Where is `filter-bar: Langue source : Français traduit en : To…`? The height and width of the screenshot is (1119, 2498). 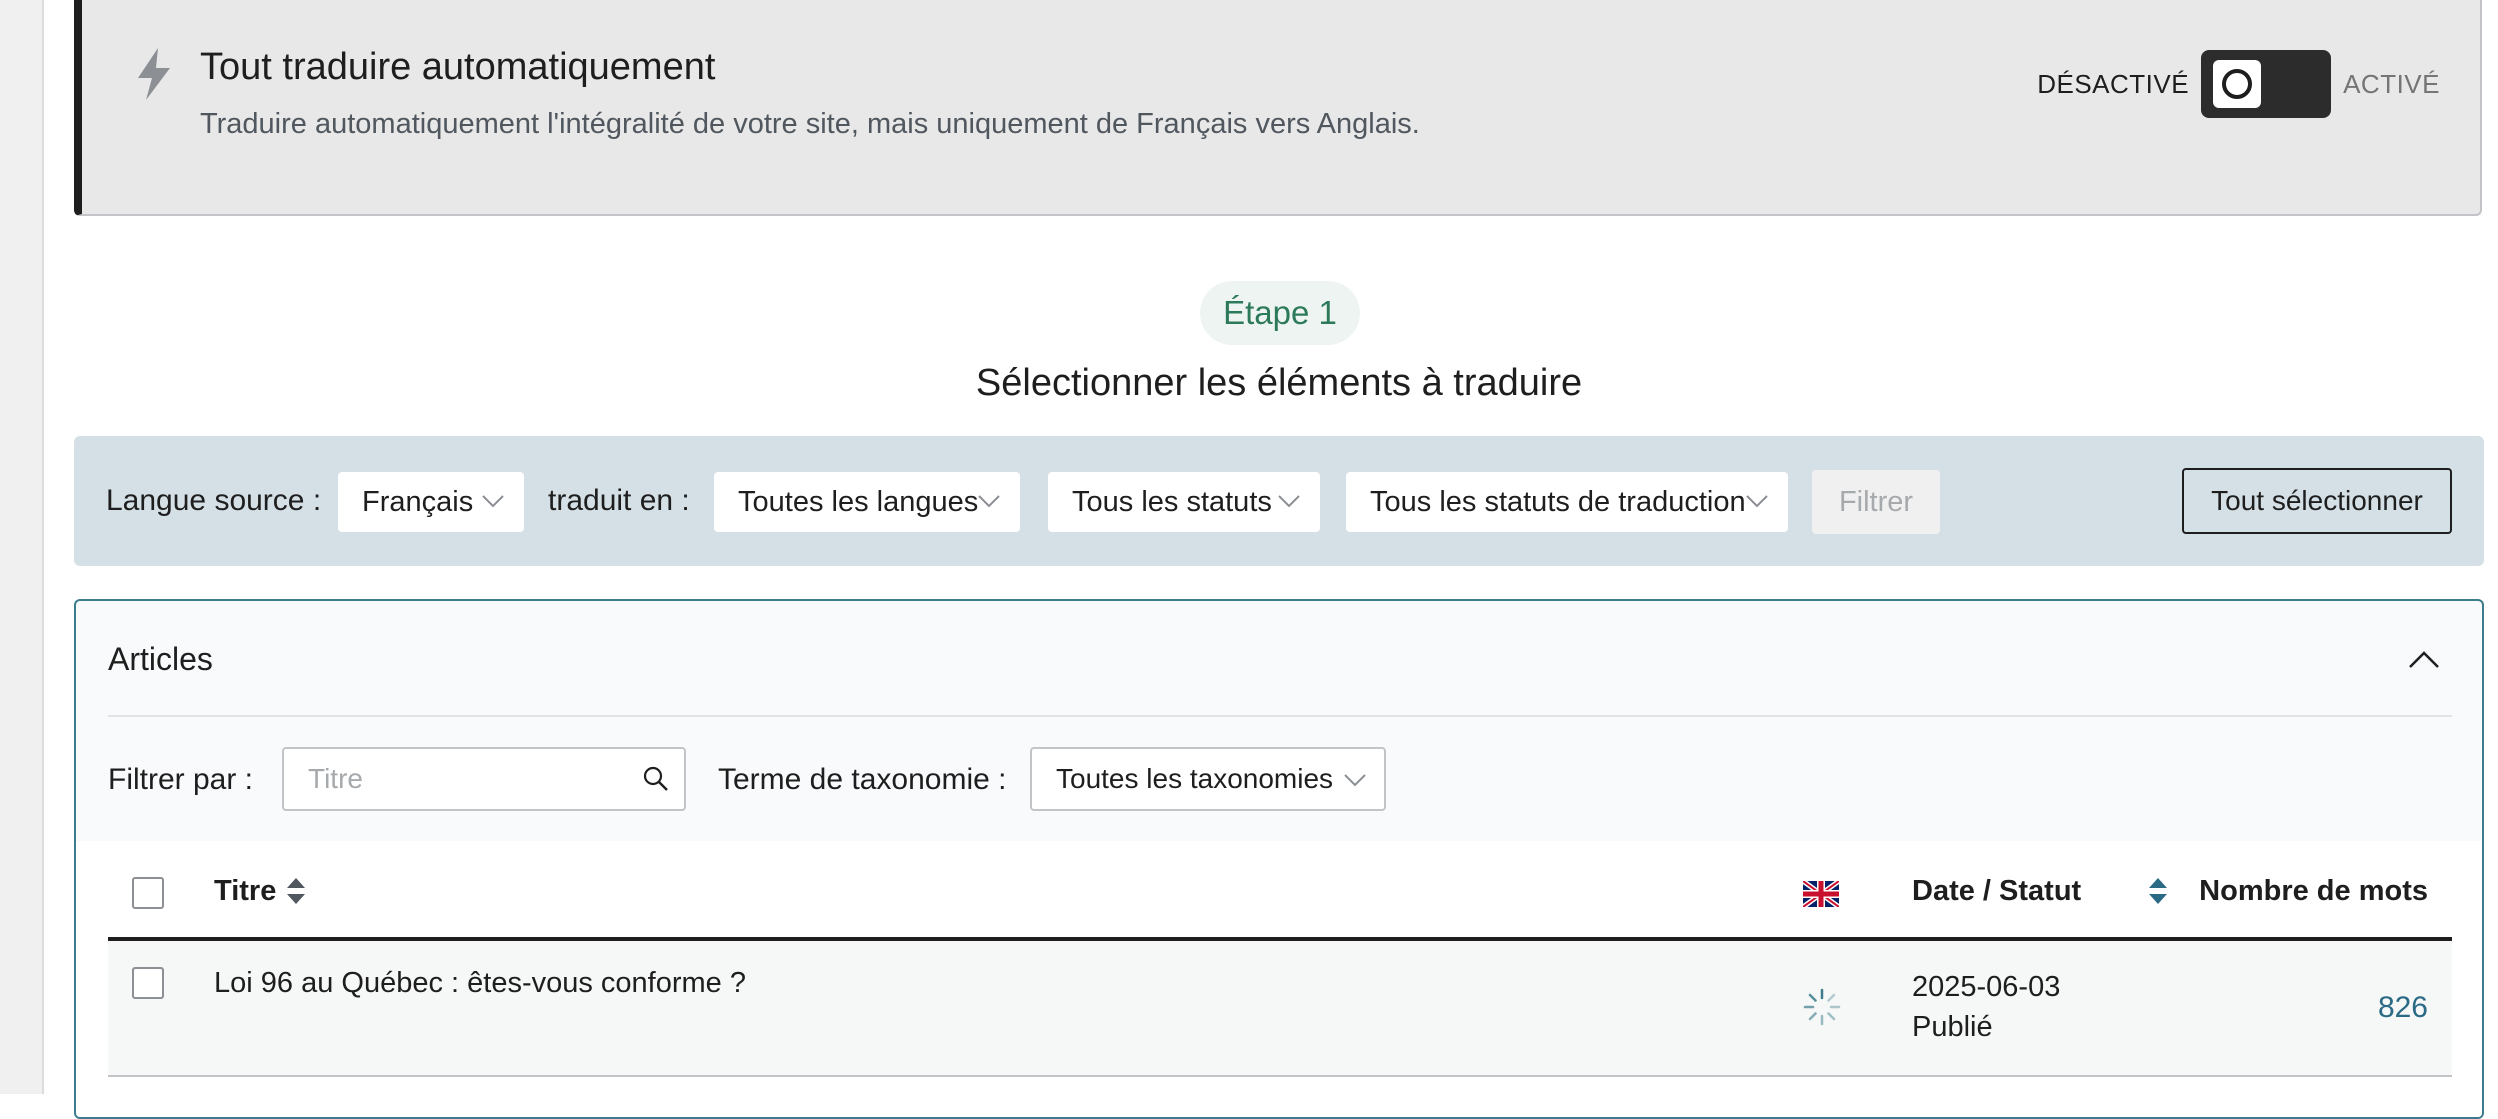
filter-bar: Langue source : Français traduit en : To… is located at coordinates (1279, 501).